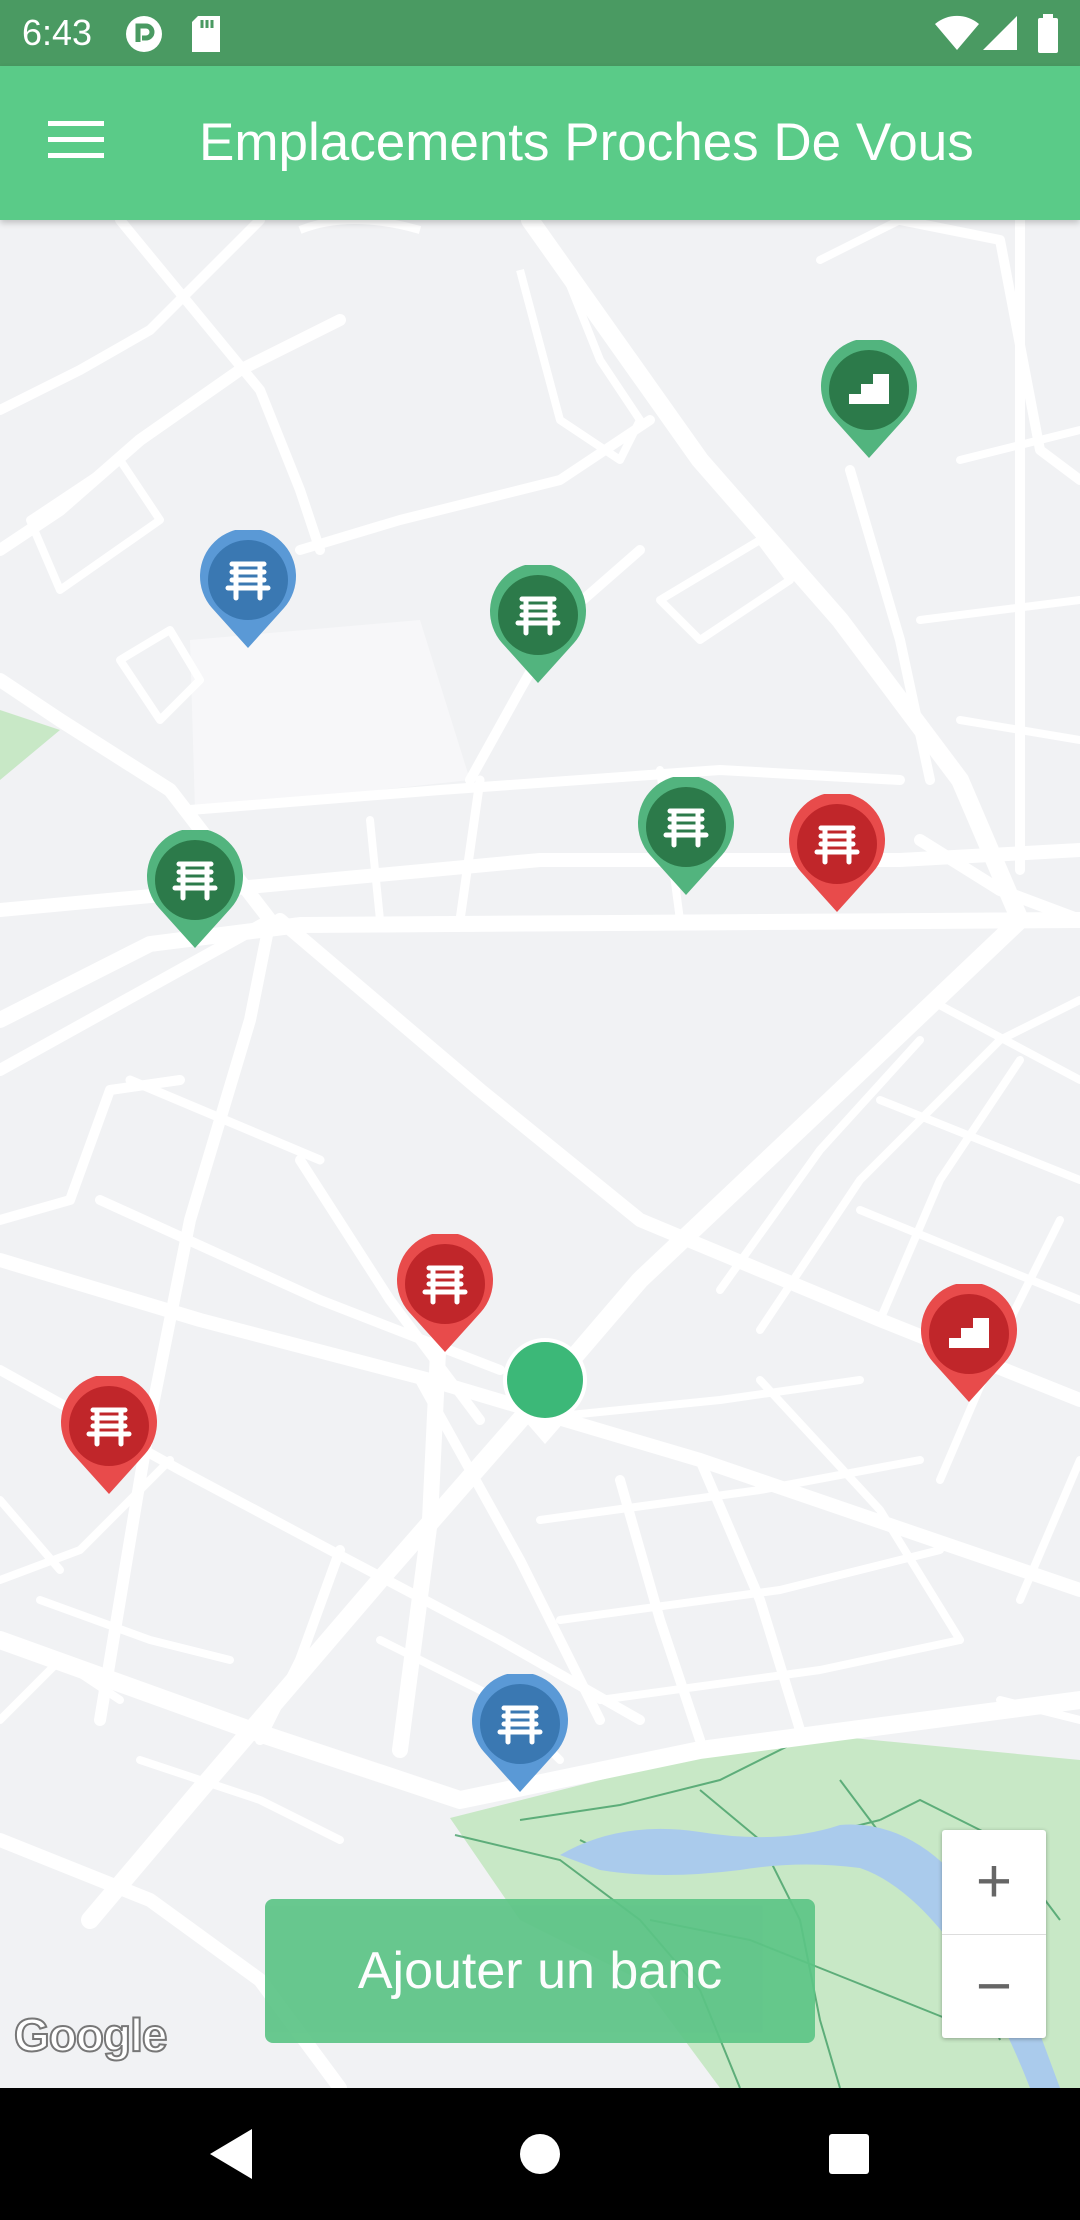 The height and width of the screenshot is (2220, 1080). I want to click on steps-marker-green, so click(869, 399).